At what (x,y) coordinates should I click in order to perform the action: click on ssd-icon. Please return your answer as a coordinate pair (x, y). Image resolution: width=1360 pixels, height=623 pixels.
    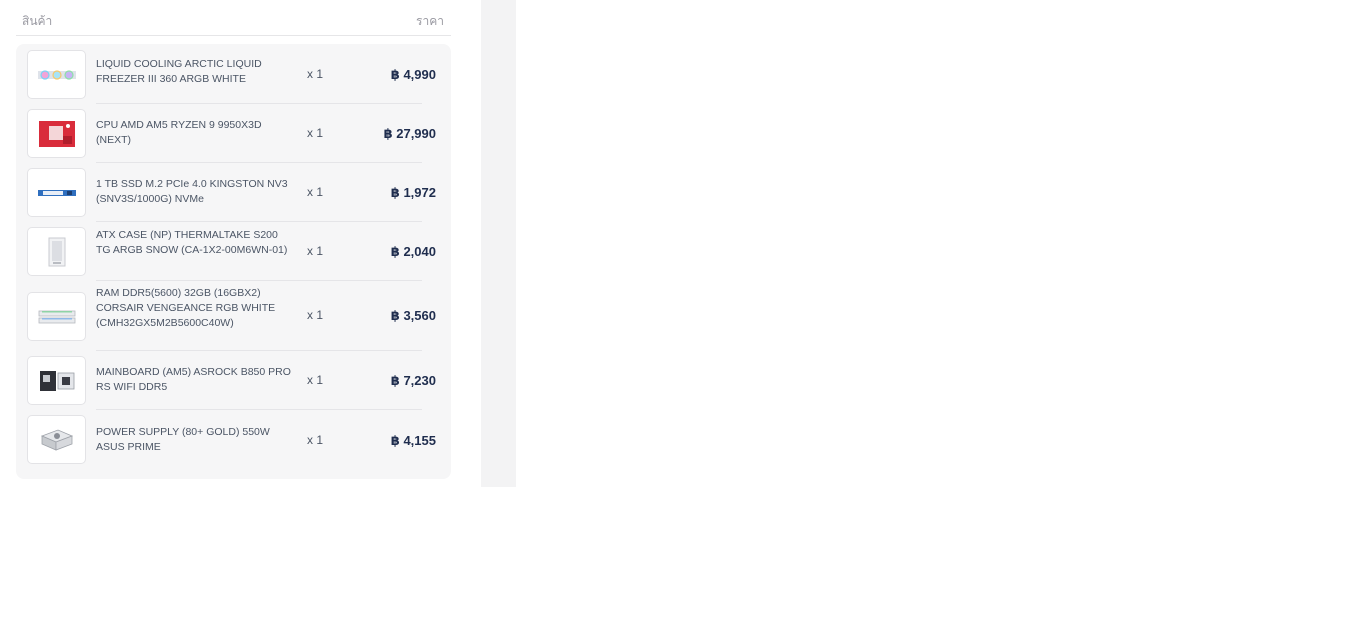
    Looking at the image, I should click on (56, 192).